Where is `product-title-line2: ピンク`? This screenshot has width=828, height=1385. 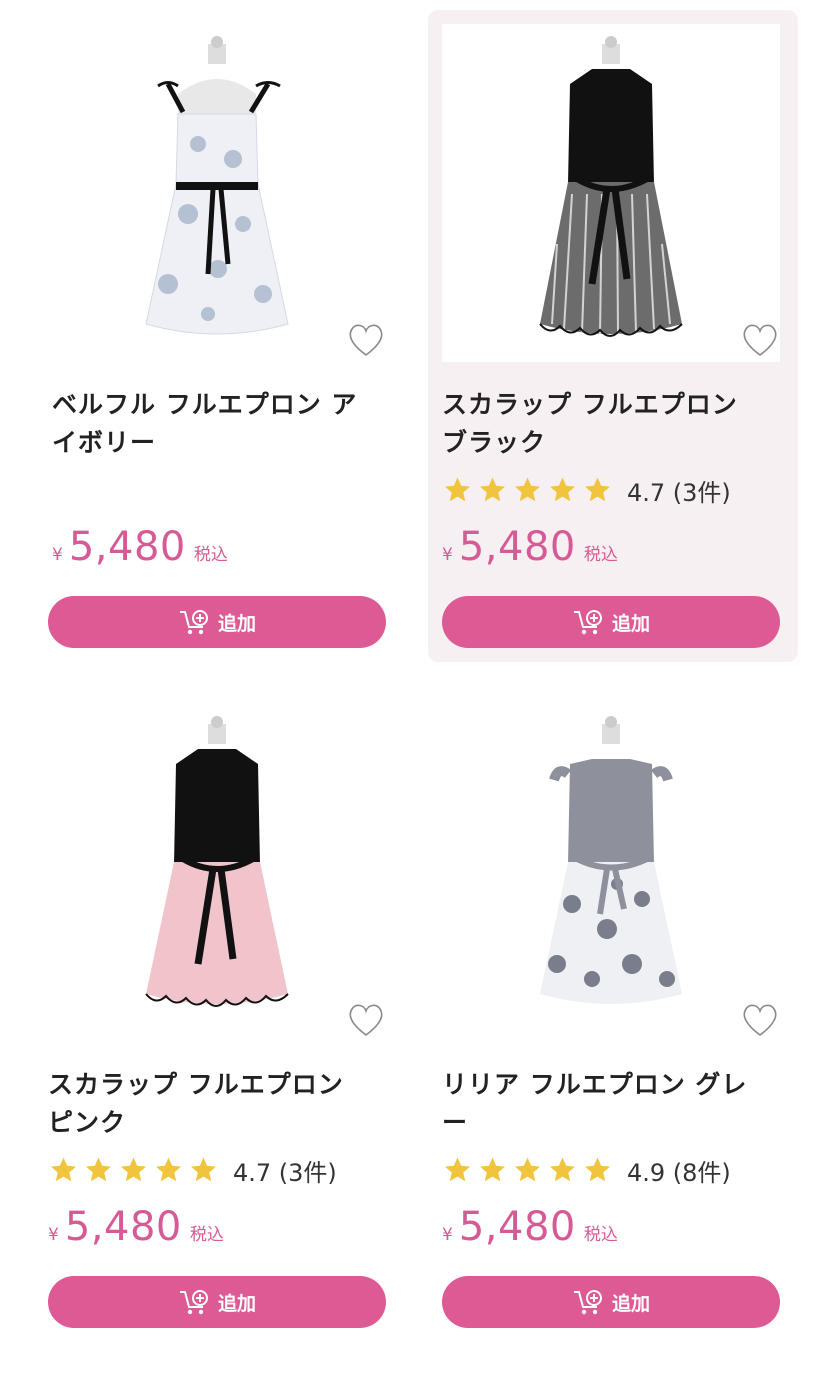
product-title-line2: ピンク is located at coordinates (87, 1122).